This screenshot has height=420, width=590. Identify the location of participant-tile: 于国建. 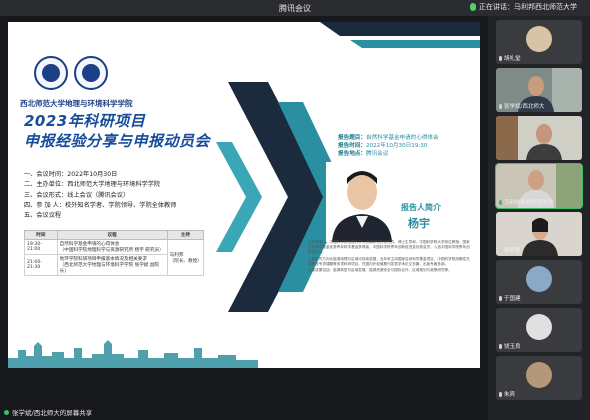
(539, 282).